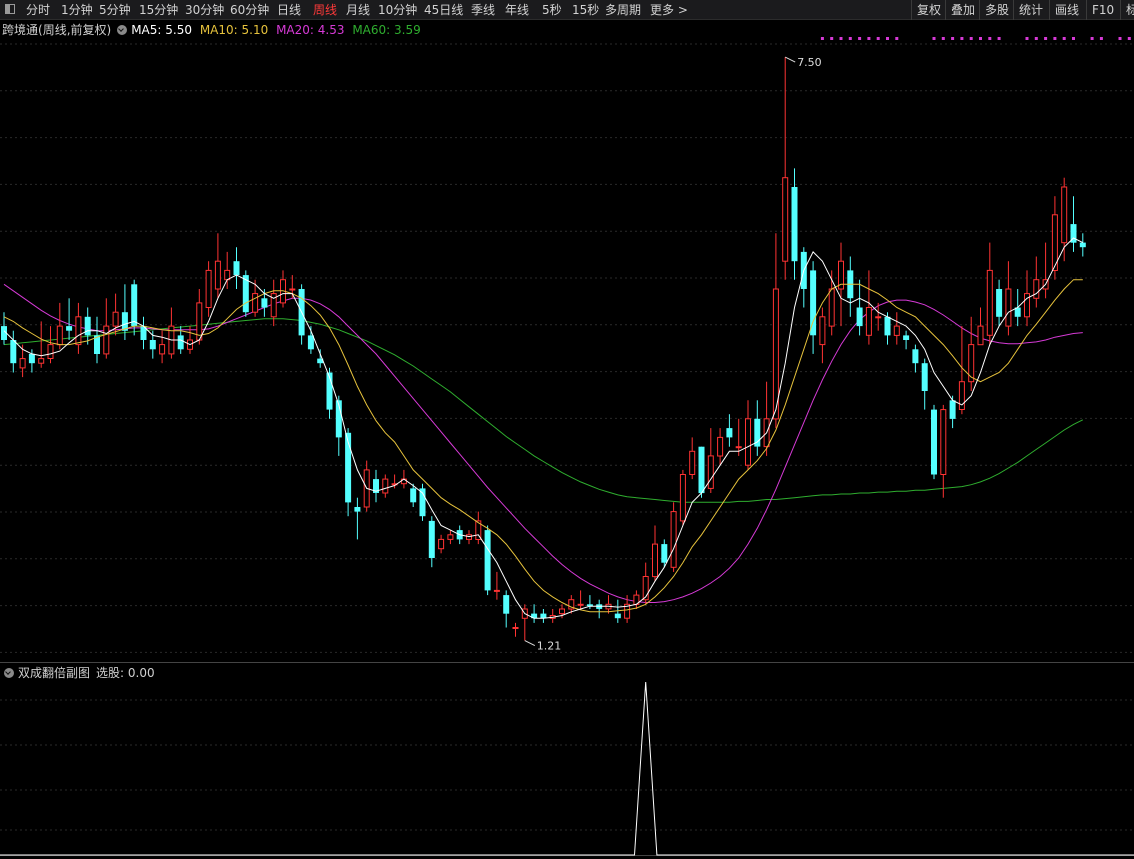 The width and height of the screenshot is (1134, 859). I want to click on low-price-label: 1.21, so click(549, 646).